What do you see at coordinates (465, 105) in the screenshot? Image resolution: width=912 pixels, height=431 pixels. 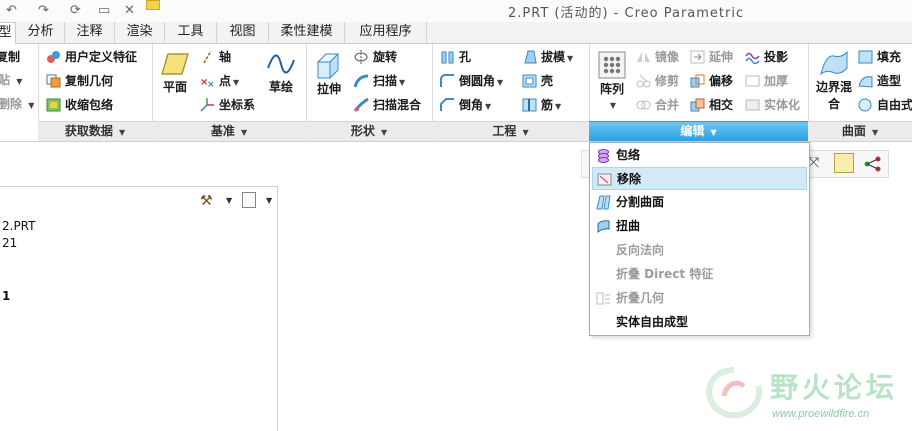 I see `chamfer-button: 倒角 ▼` at bounding box center [465, 105].